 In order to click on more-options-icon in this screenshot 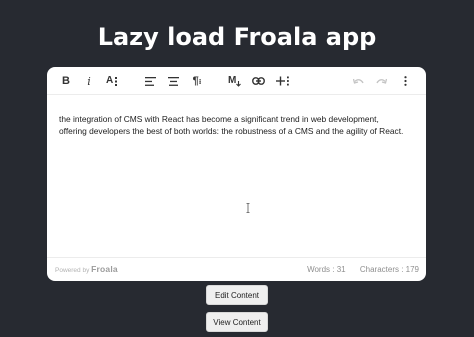, I will do `click(405, 81)`.